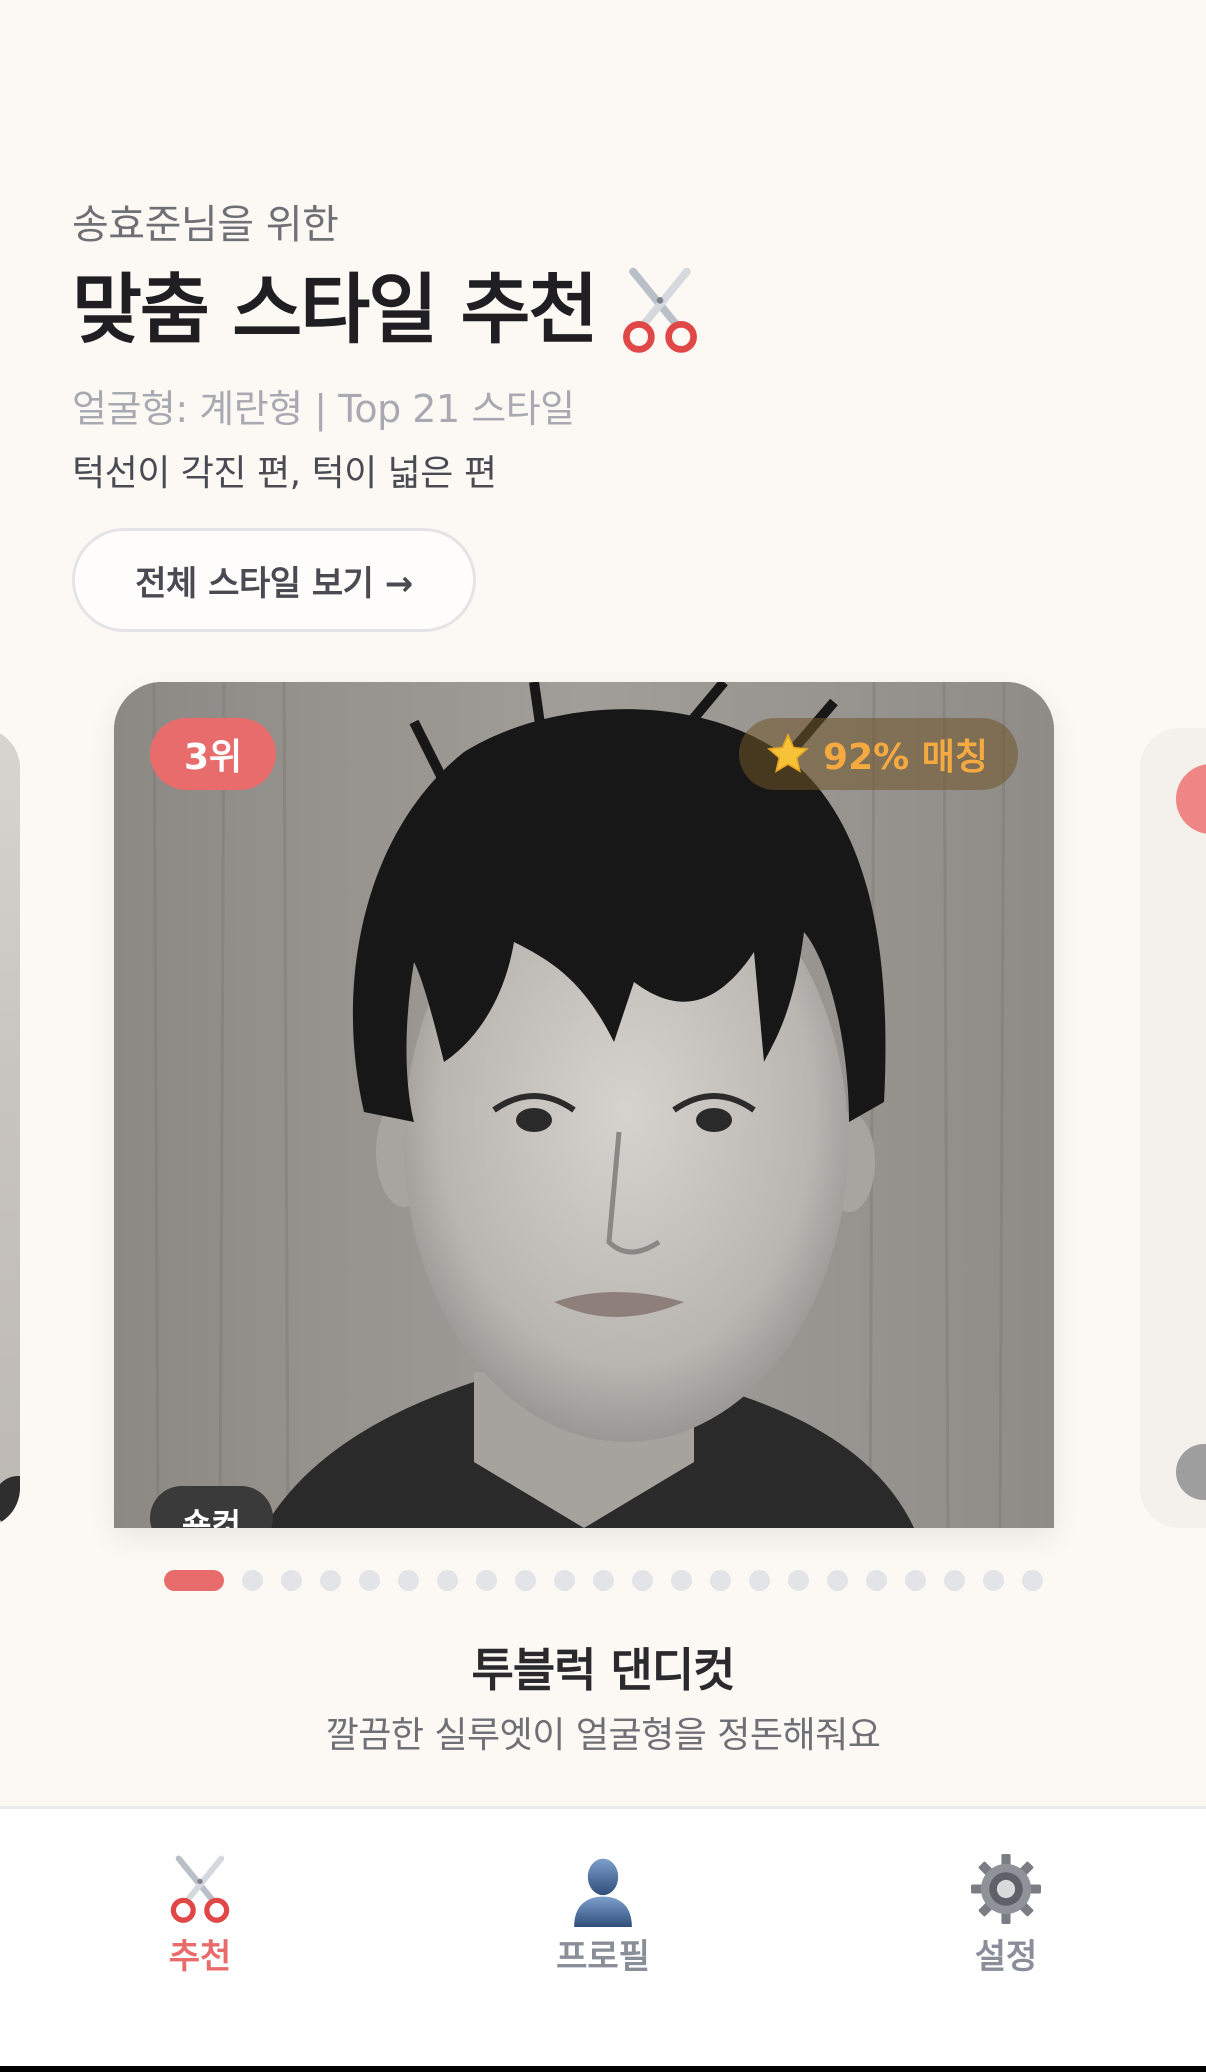  I want to click on page-title: 맞춤 스타일 추천, so click(390, 310).